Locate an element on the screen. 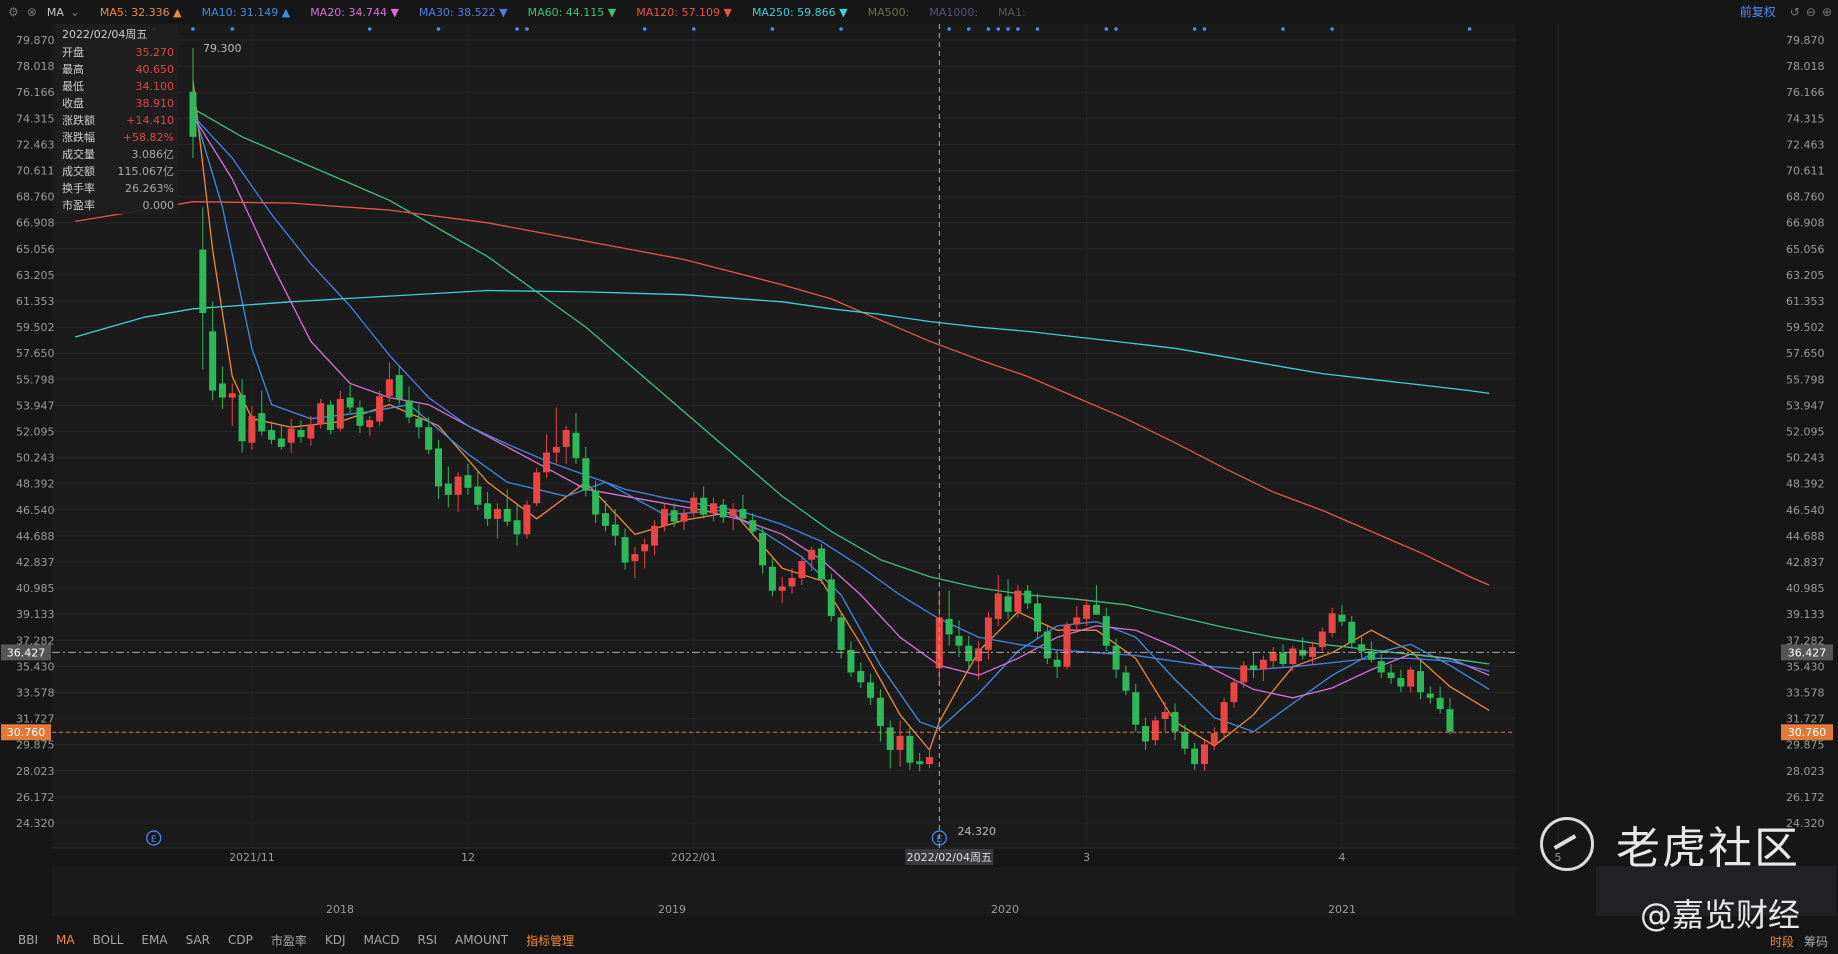  info-label: 成交量 is located at coordinates (78, 154).